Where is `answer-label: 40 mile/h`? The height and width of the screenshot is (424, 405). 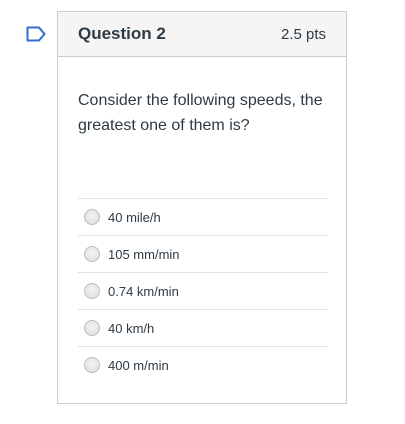
answer-label: 40 mile/h is located at coordinates (134, 217).